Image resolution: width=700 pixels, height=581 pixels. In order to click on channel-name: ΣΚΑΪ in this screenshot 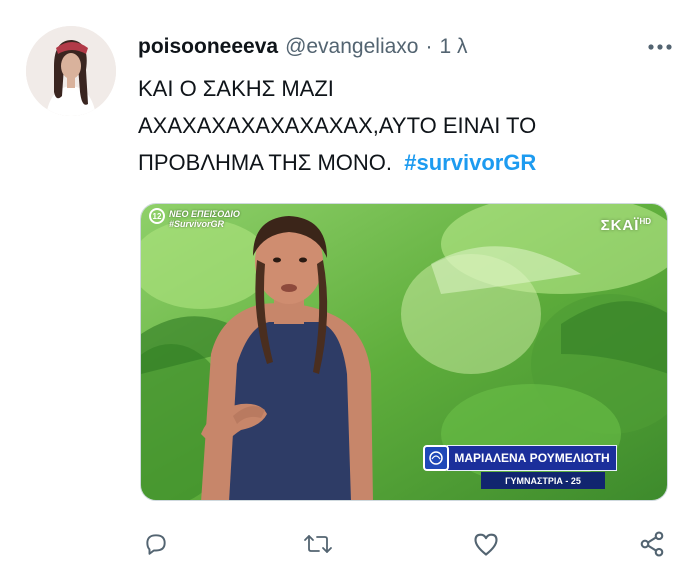, I will do `click(620, 225)`.